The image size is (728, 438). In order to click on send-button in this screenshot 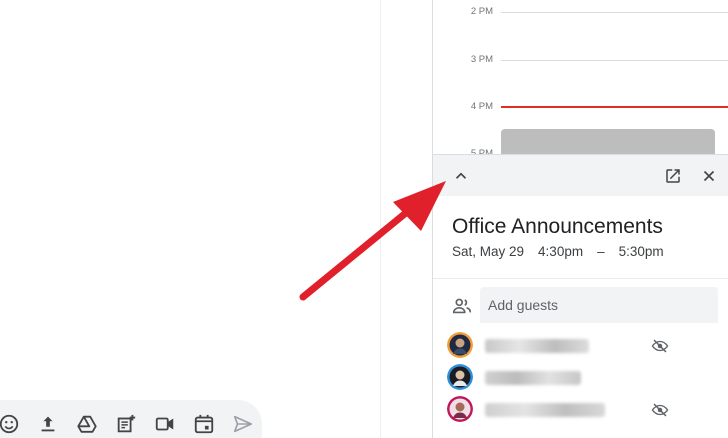, I will do `click(242, 421)`.